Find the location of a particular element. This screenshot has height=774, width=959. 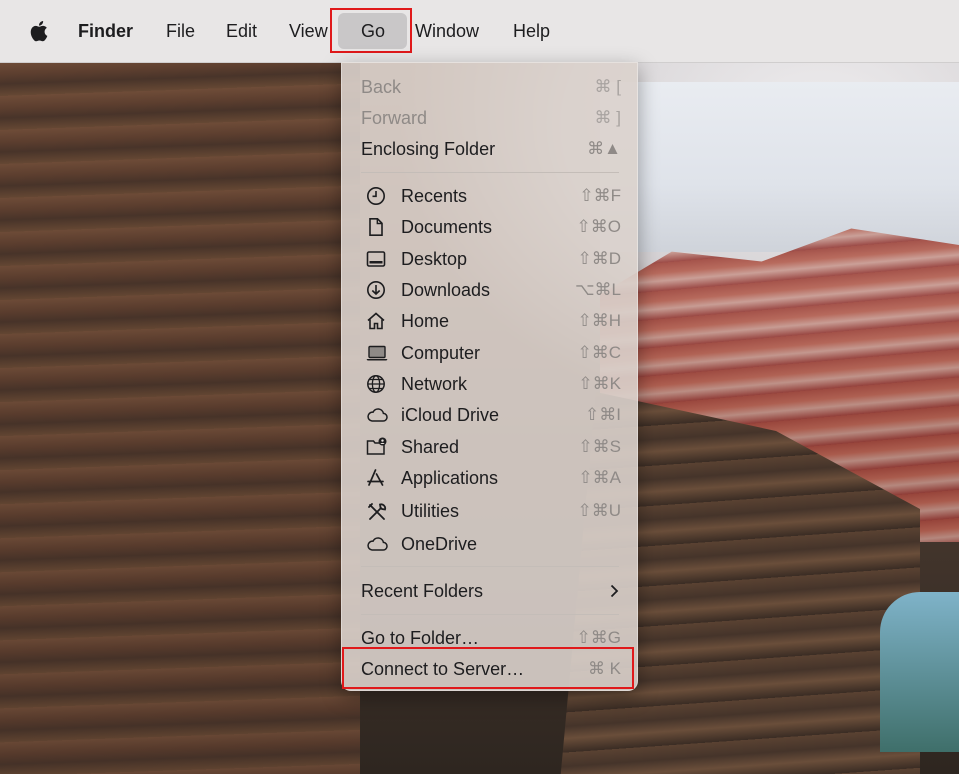

menu-item-computer: Computer ⇧⌘C is located at coordinates (490, 353).